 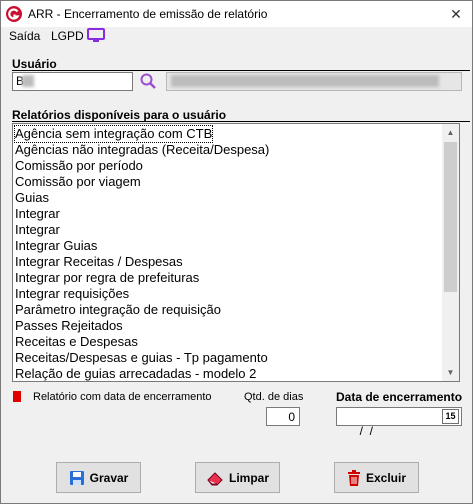 I want to click on redacted-name, so click(x=305, y=81).